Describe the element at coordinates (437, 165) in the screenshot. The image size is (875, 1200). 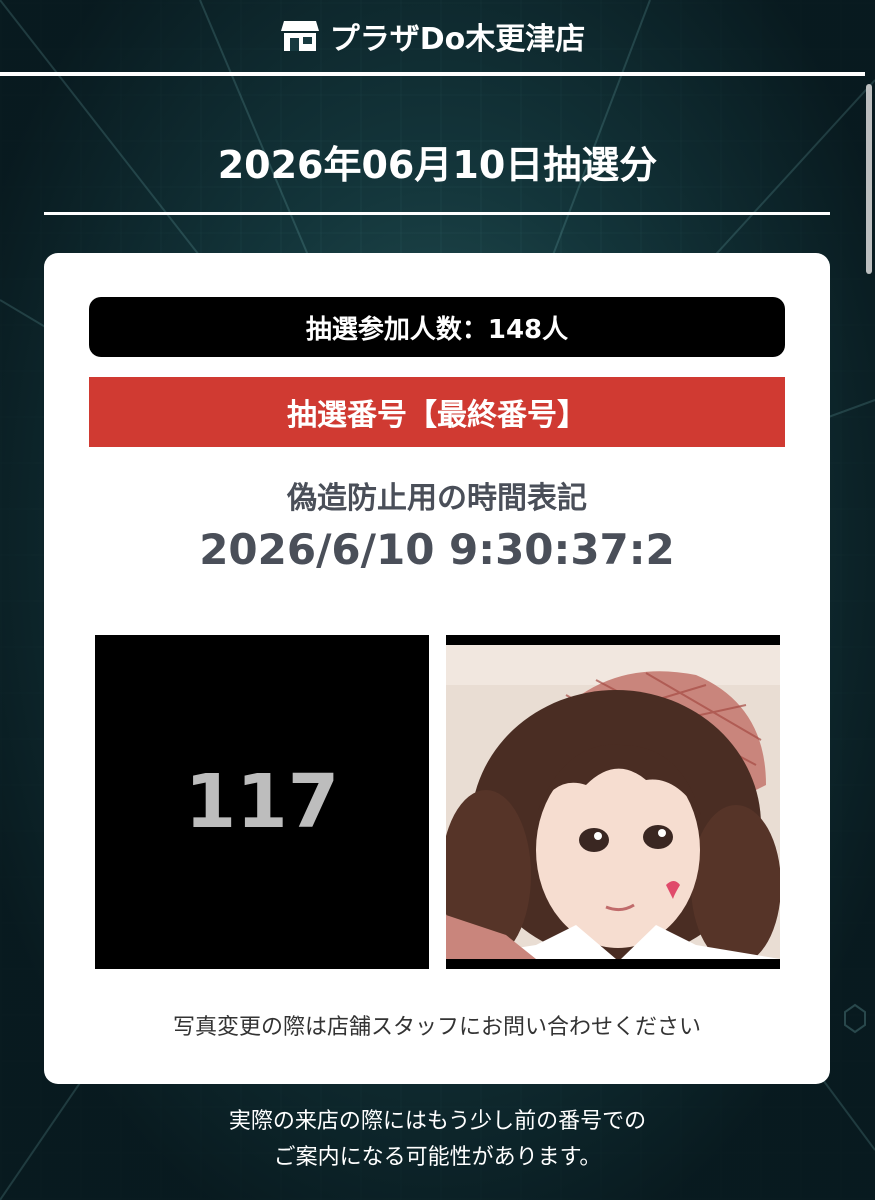
I see `draw-date-title: 2026年06月10日抽選分` at that location.